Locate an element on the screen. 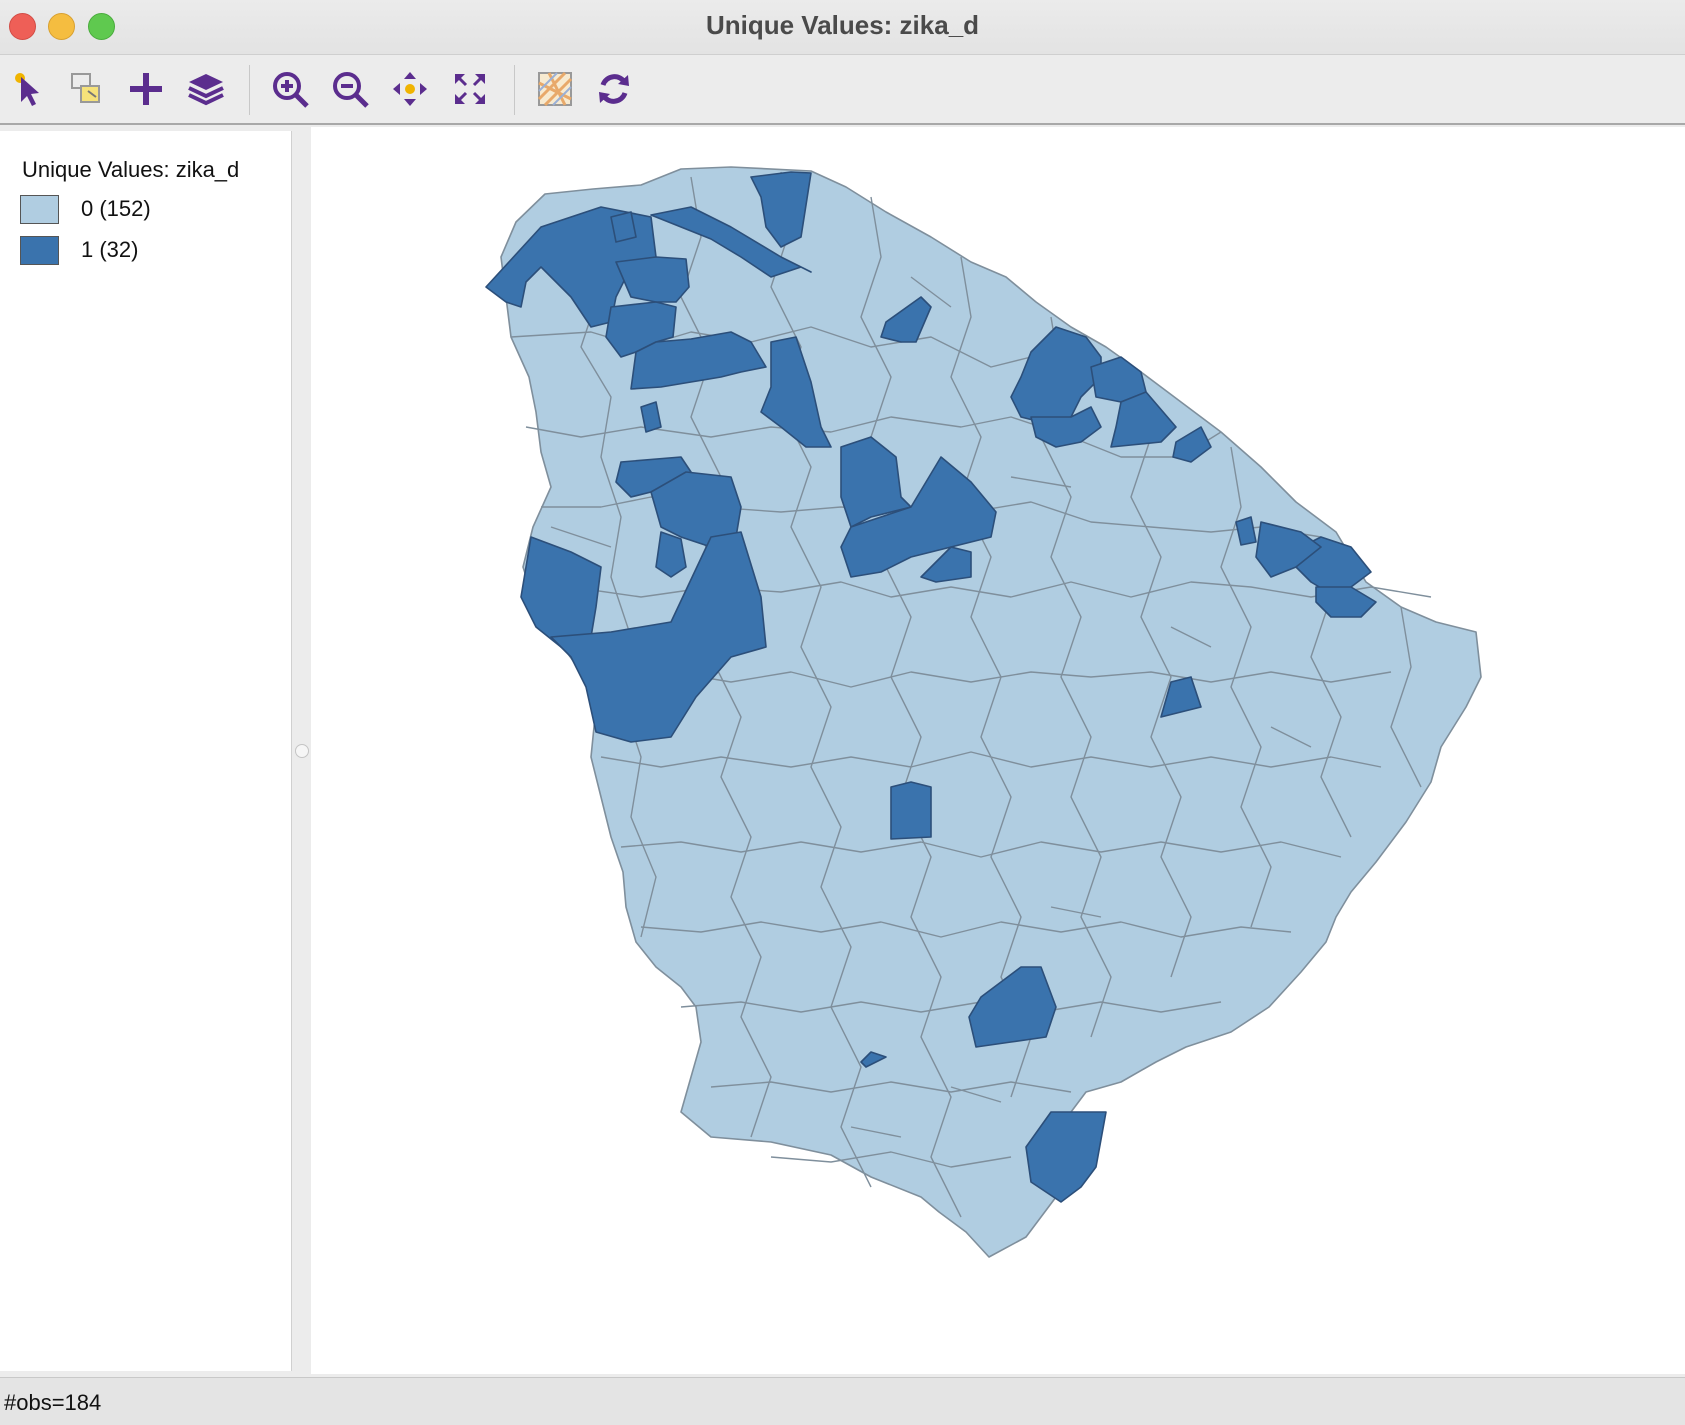 The image size is (1685, 1425). full-extent-button is located at coordinates (470, 89).